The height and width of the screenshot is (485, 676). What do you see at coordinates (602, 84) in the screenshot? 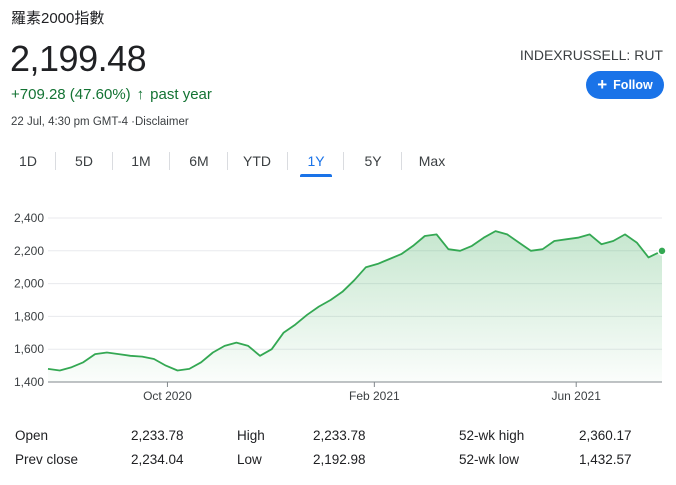
I see `plus-icon: +` at bounding box center [602, 84].